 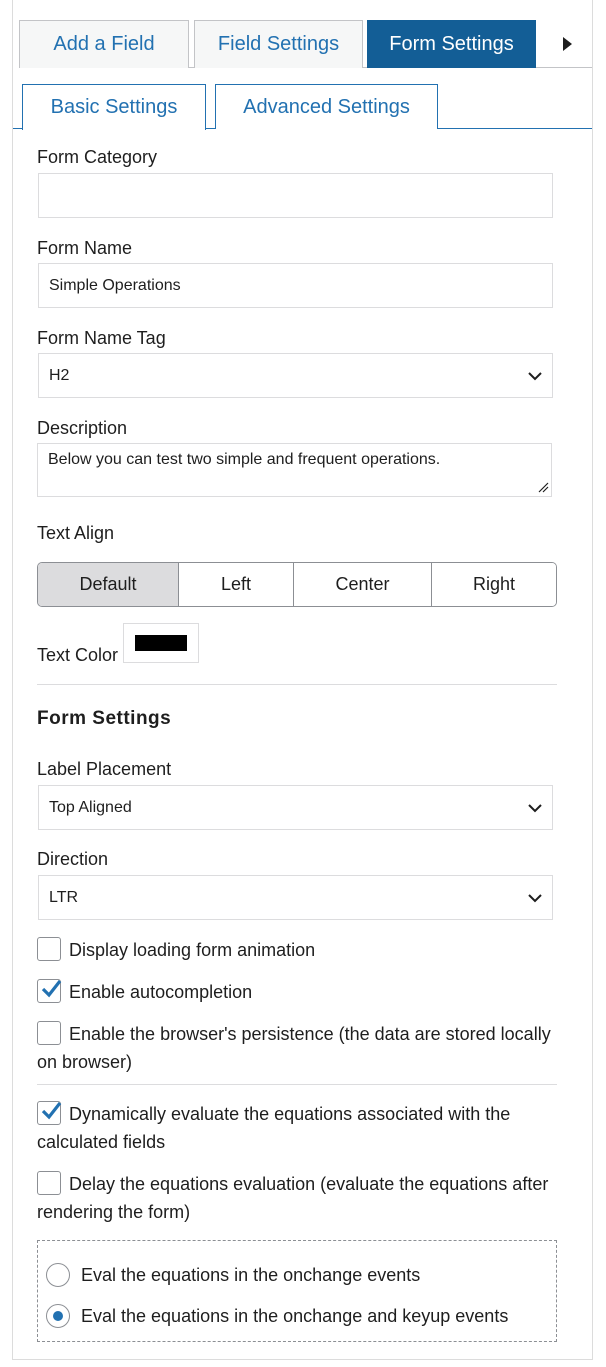 I want to click on tab-field-settings: Field Settings, so click(x=278, y=44).